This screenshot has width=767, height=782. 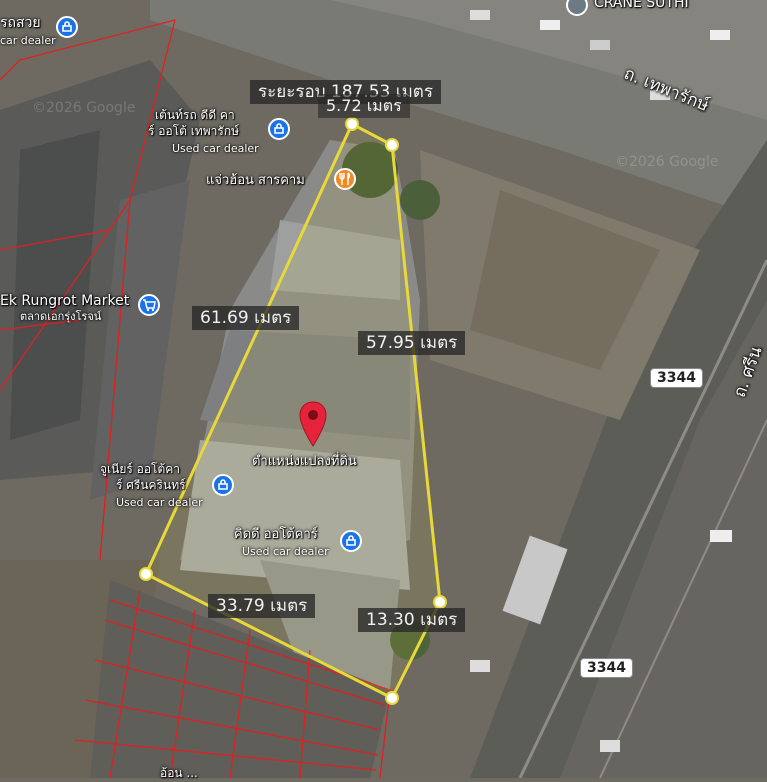 What do you see at coordinates (345, 179) in the screenshot?
I see `fork-knife-icon` at bounding box center [345, 179].